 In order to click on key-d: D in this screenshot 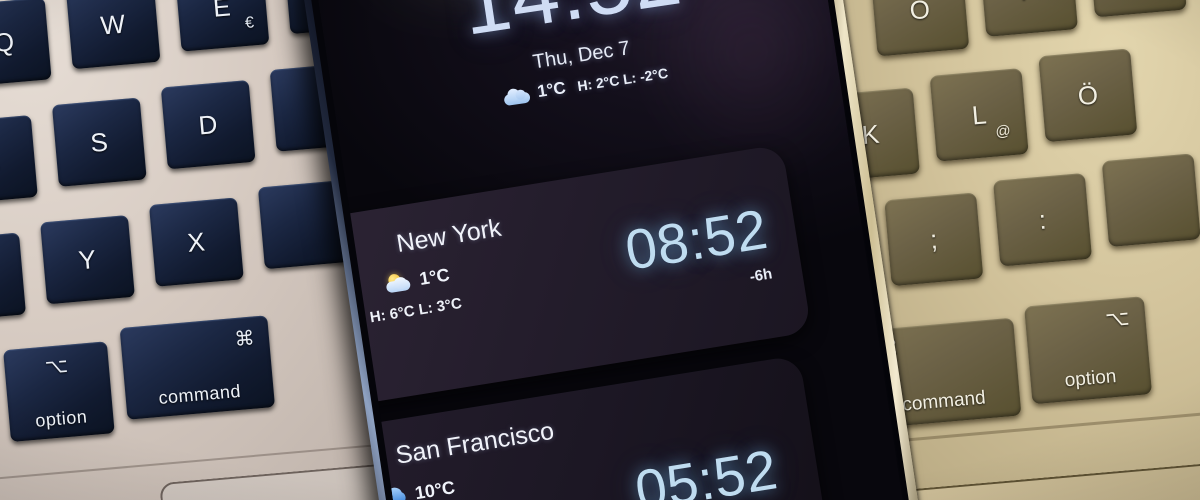, I will do `click(208, 124)`.